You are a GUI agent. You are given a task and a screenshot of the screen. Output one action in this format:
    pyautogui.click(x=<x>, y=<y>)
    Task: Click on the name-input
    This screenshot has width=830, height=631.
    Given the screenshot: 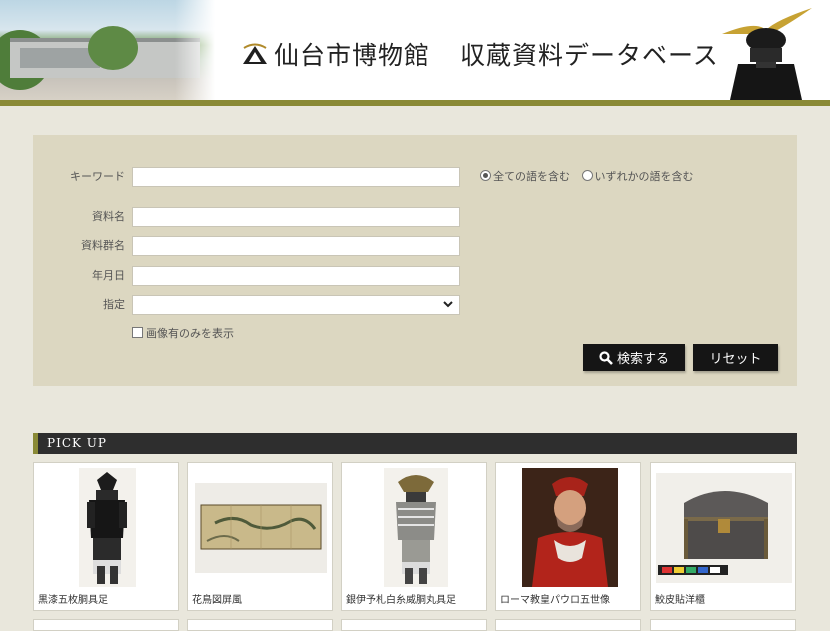 What is the action you would take?
    pyautogui.click(x=296, y=217)
    